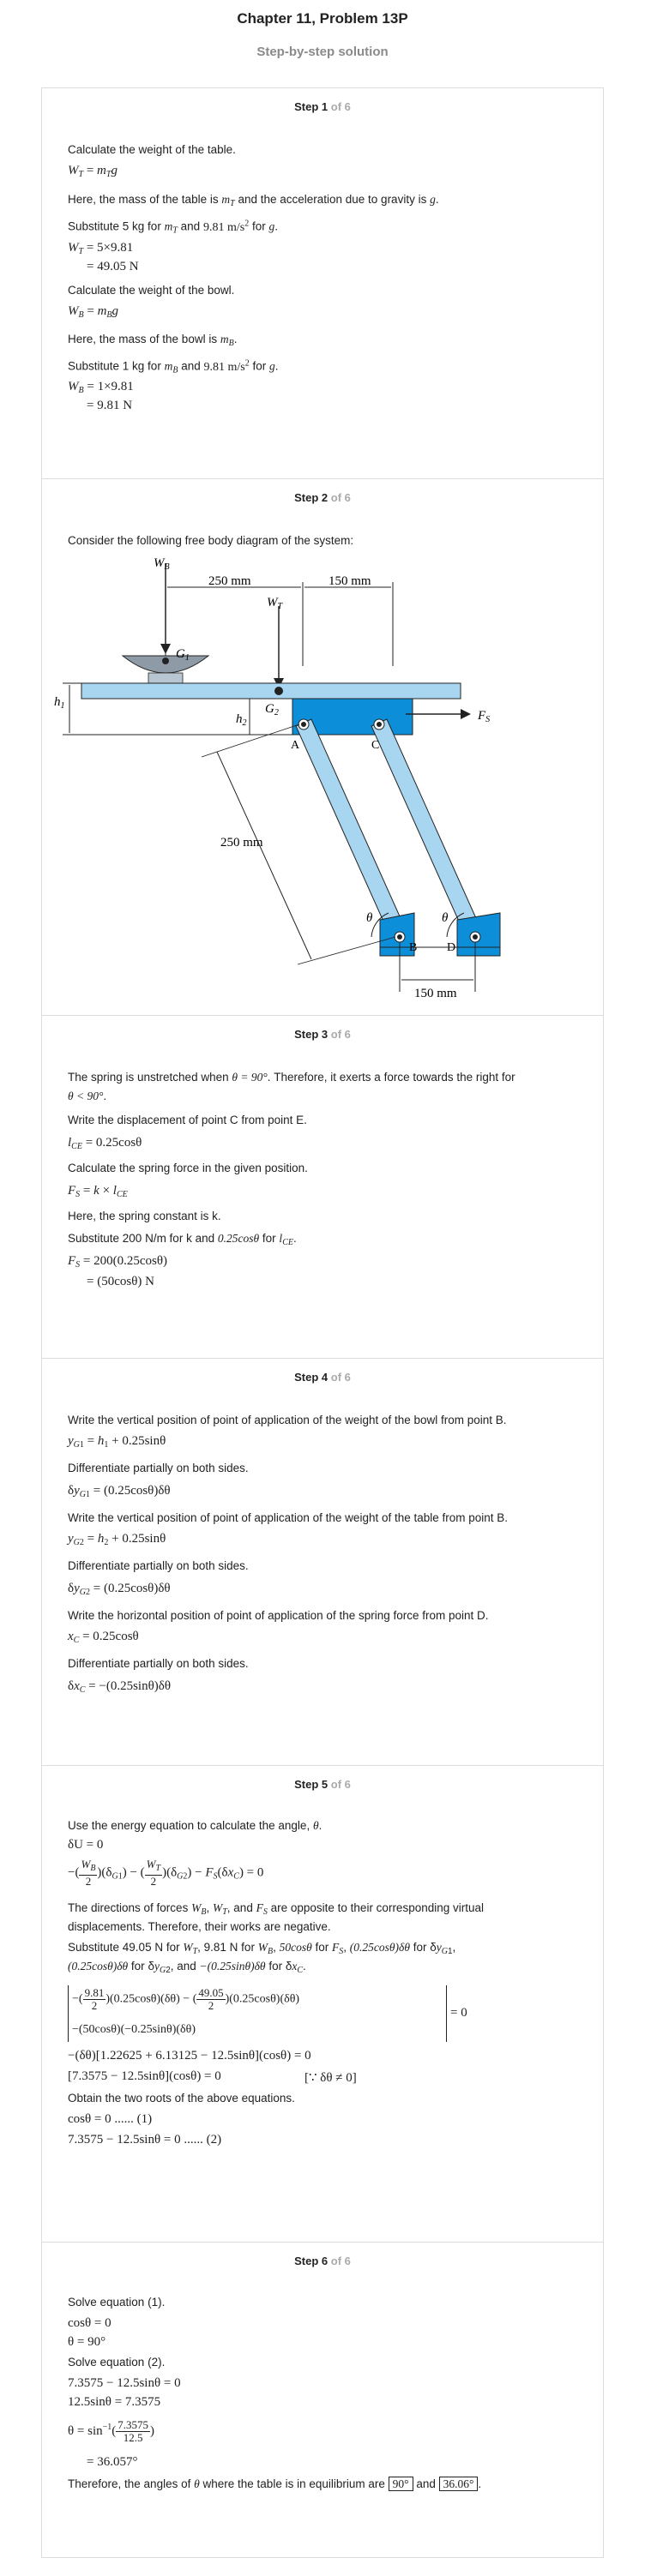 Image resolution: width=645 pixels, height=2576 pixels. Describe the element at coordinates (103, 1637) in the screenshot. I see `step-4-eq: xC = 0.25cosθ` at that location.